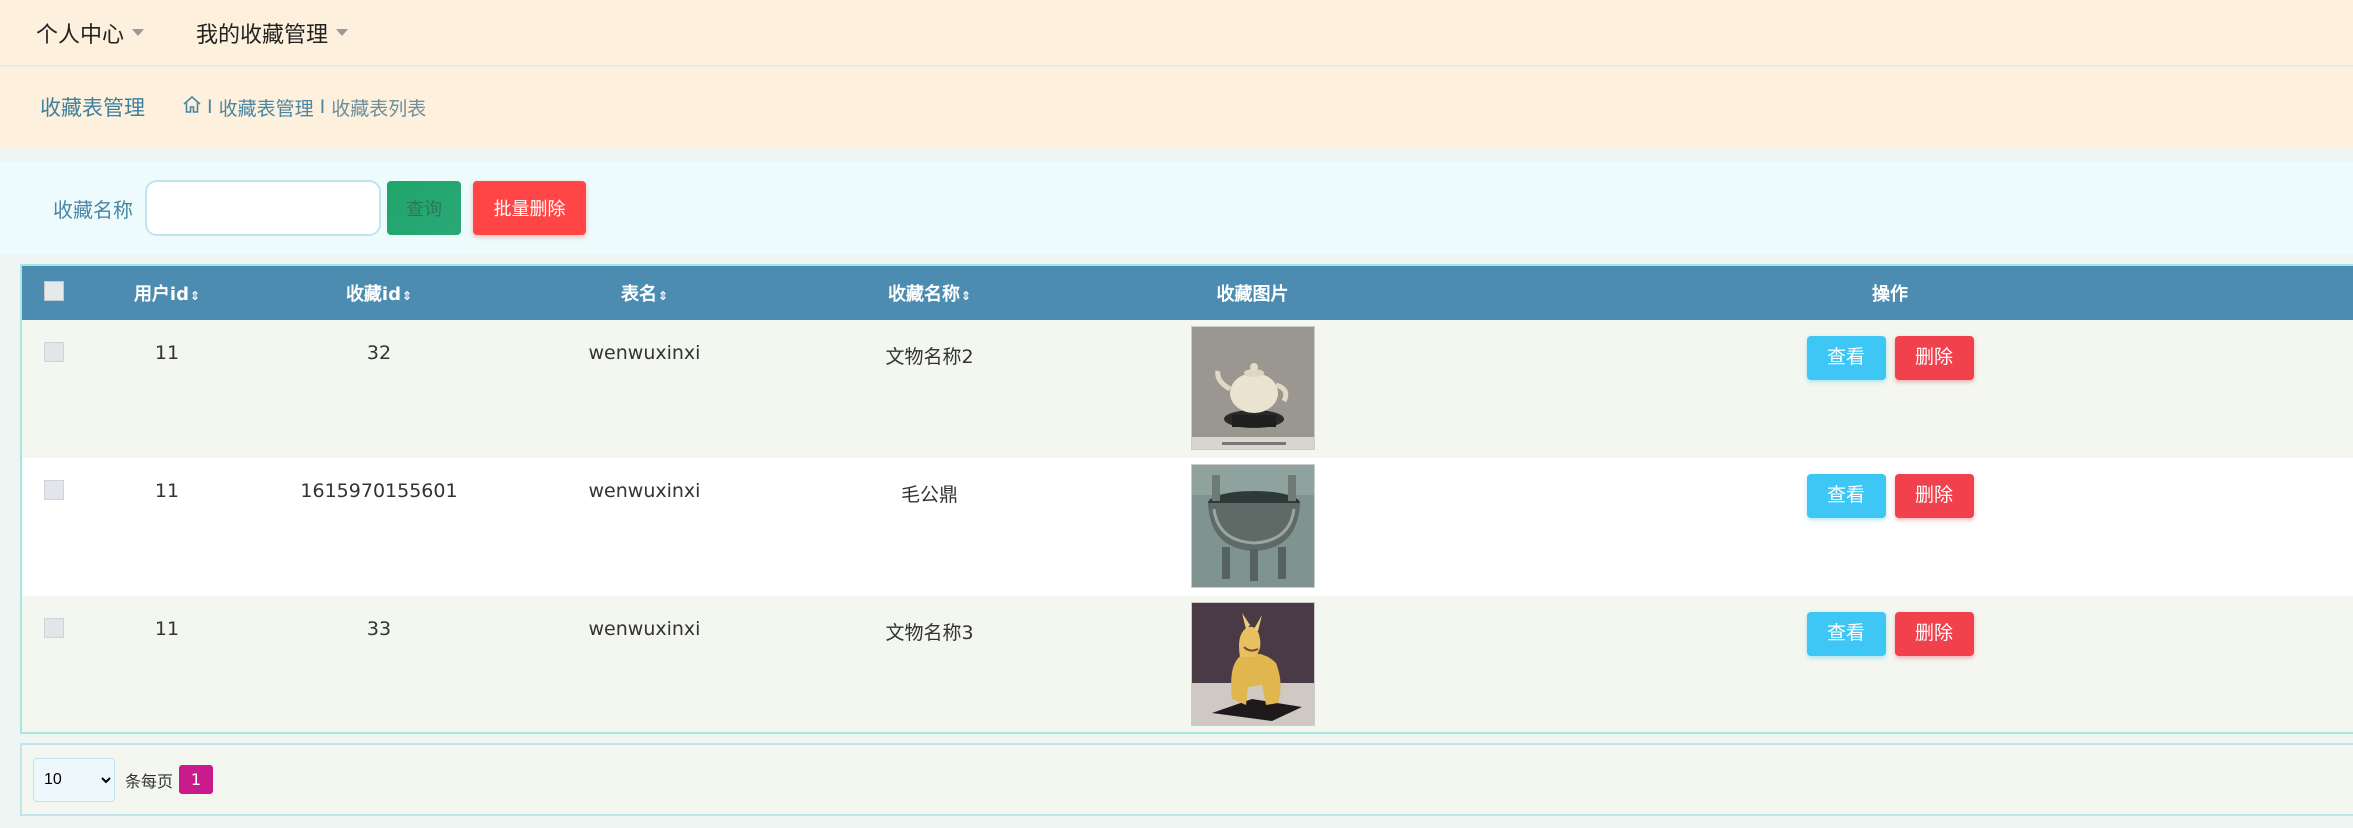 The height and width of the screenshot is (828, 2353). I want to click on column-header-fav-name: 收藏名称⇕, so click(929, 293).